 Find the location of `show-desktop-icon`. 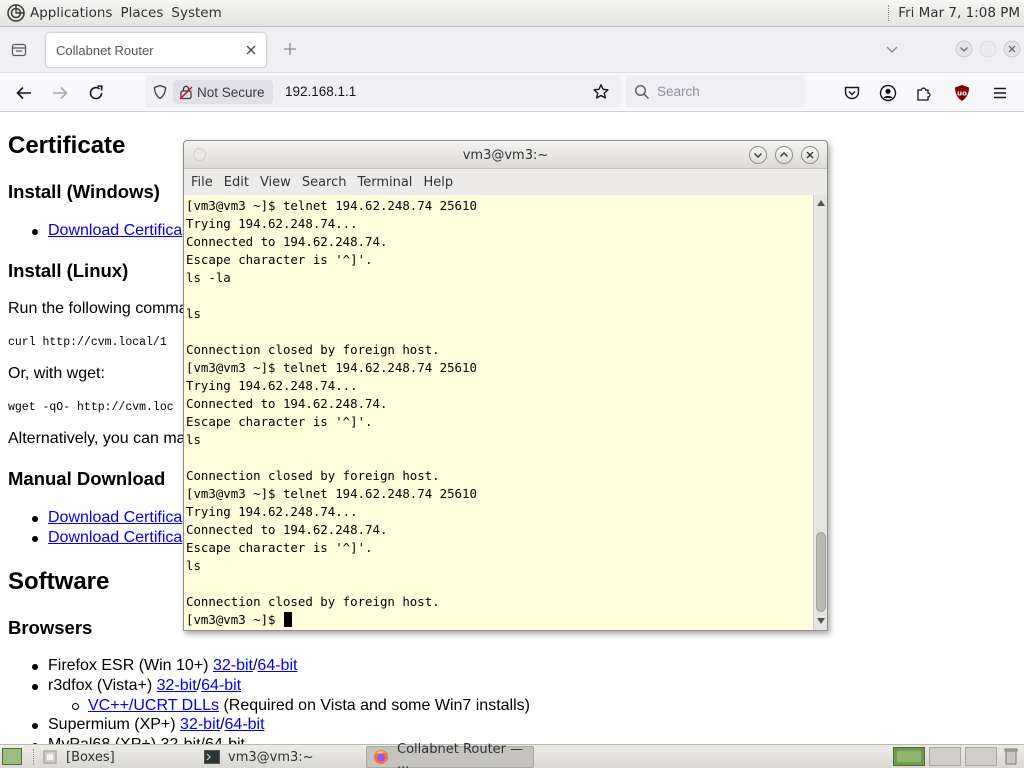

show-desktop-icon is located at coordinates (12, 756).